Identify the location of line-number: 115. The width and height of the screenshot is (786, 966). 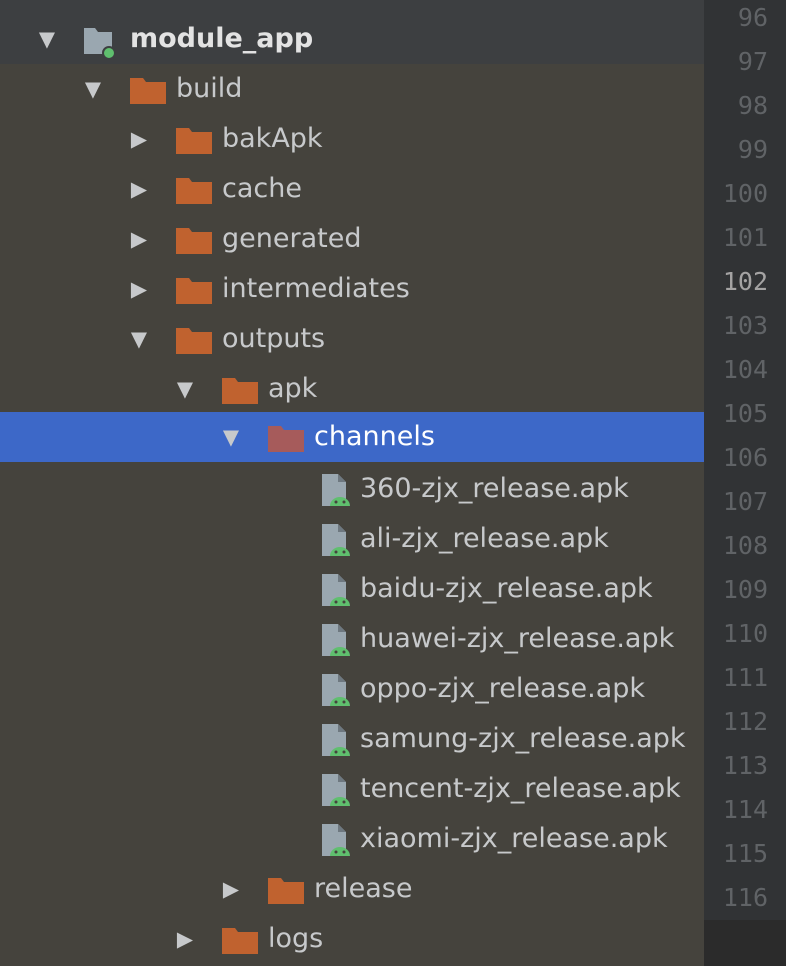
(745, 853).